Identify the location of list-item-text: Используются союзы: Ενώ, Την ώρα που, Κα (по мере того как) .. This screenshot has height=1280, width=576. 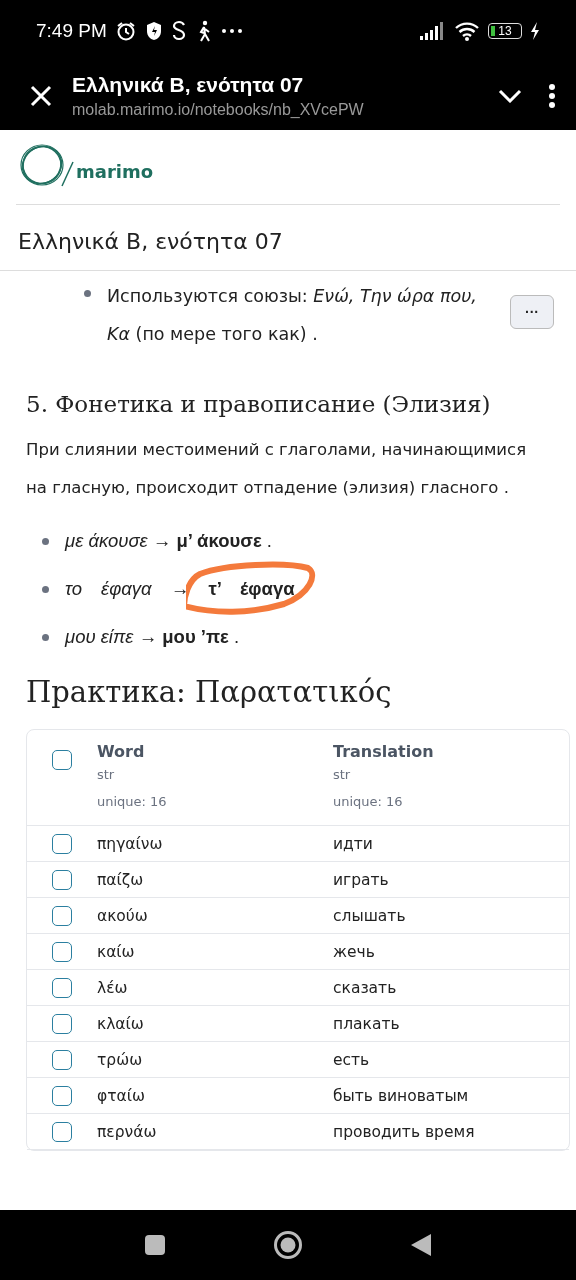
(292, 315).